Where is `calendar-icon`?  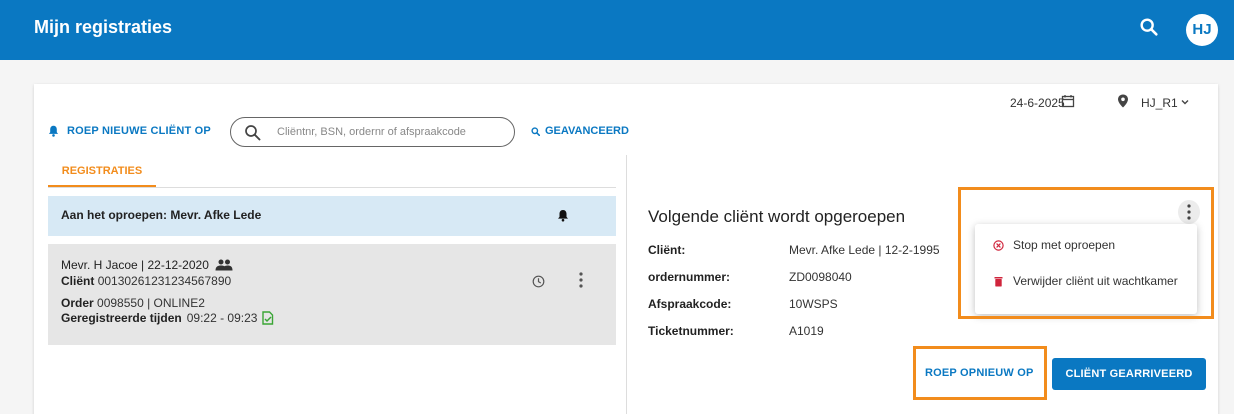
calendar-icon is located at coordinates (1068, 101).